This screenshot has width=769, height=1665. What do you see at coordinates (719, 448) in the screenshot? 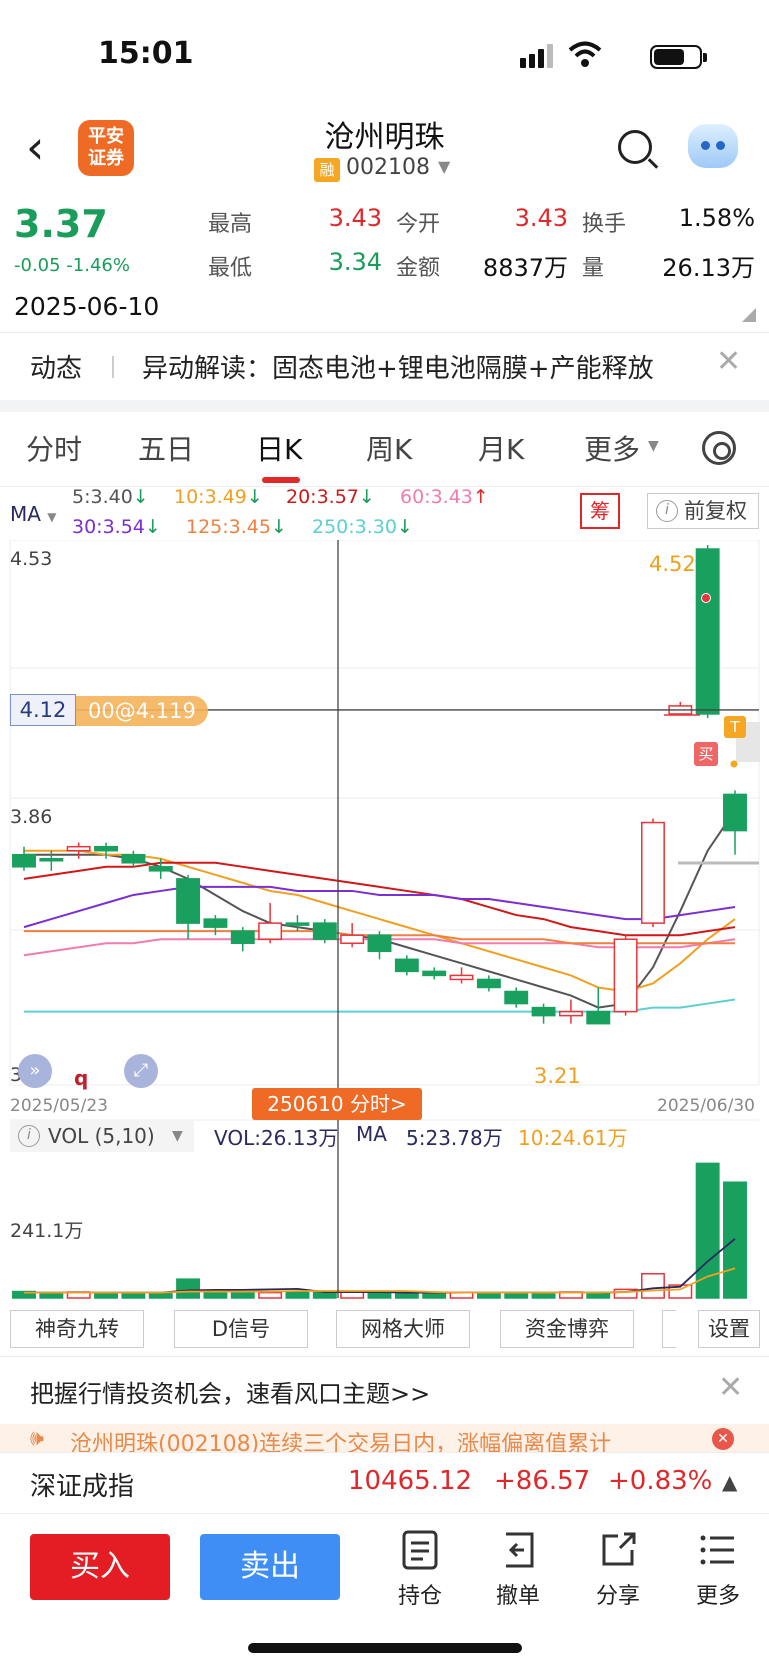
I see `gear-icon` at bounding box center [719, 448].